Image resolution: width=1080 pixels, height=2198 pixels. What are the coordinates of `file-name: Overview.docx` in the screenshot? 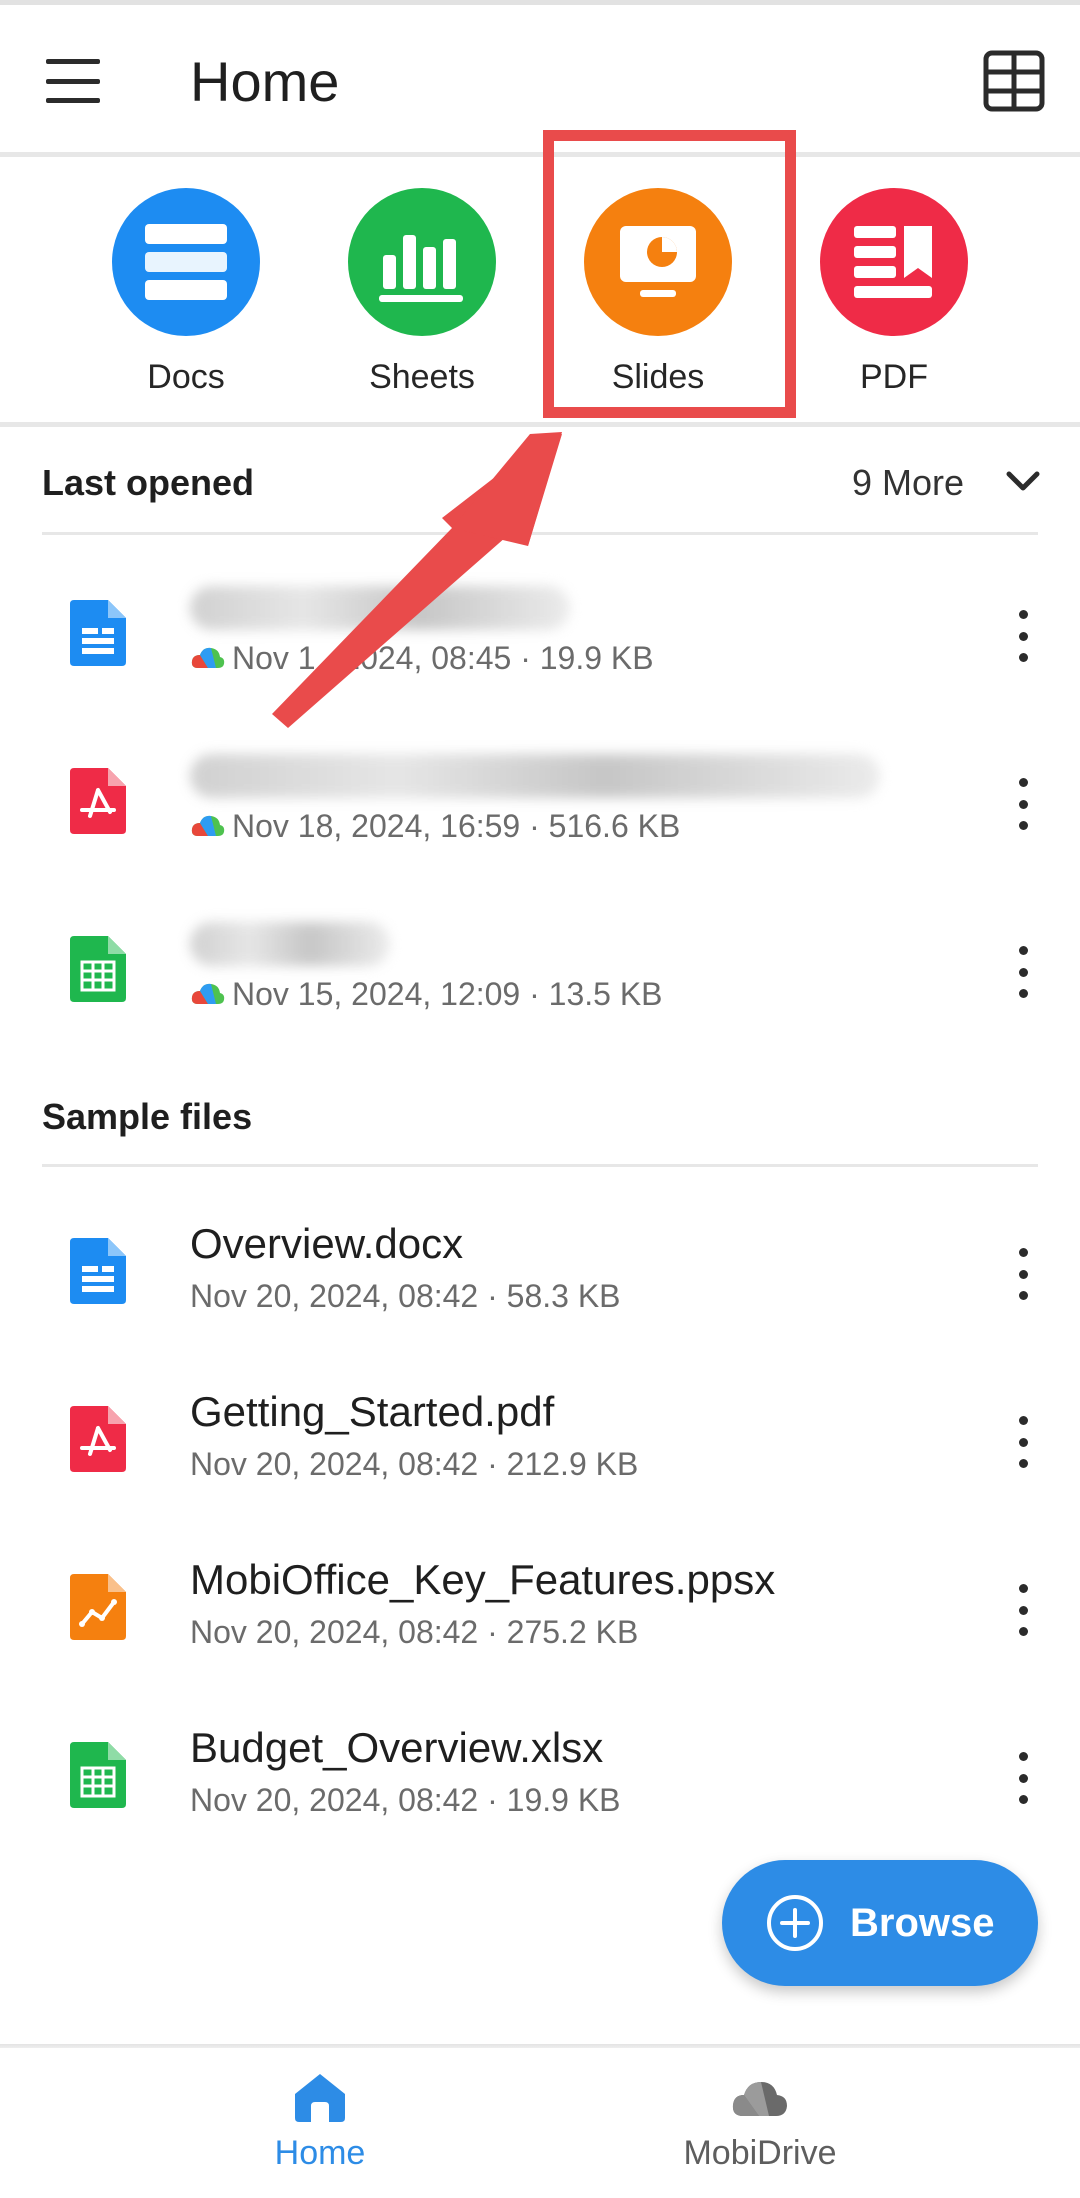 It's located at (327, 1243).